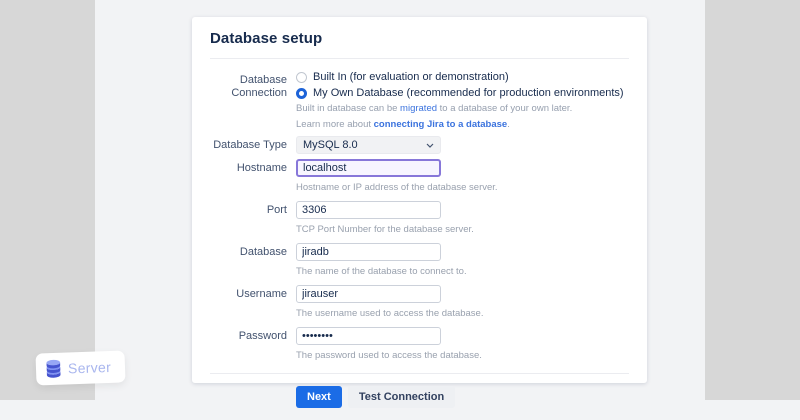 This screenshot has height=420, width=800. What do you see at coordinates (262, 336) in the screenshot?
I see `password-label: Password` at bounding box center [262, 336].